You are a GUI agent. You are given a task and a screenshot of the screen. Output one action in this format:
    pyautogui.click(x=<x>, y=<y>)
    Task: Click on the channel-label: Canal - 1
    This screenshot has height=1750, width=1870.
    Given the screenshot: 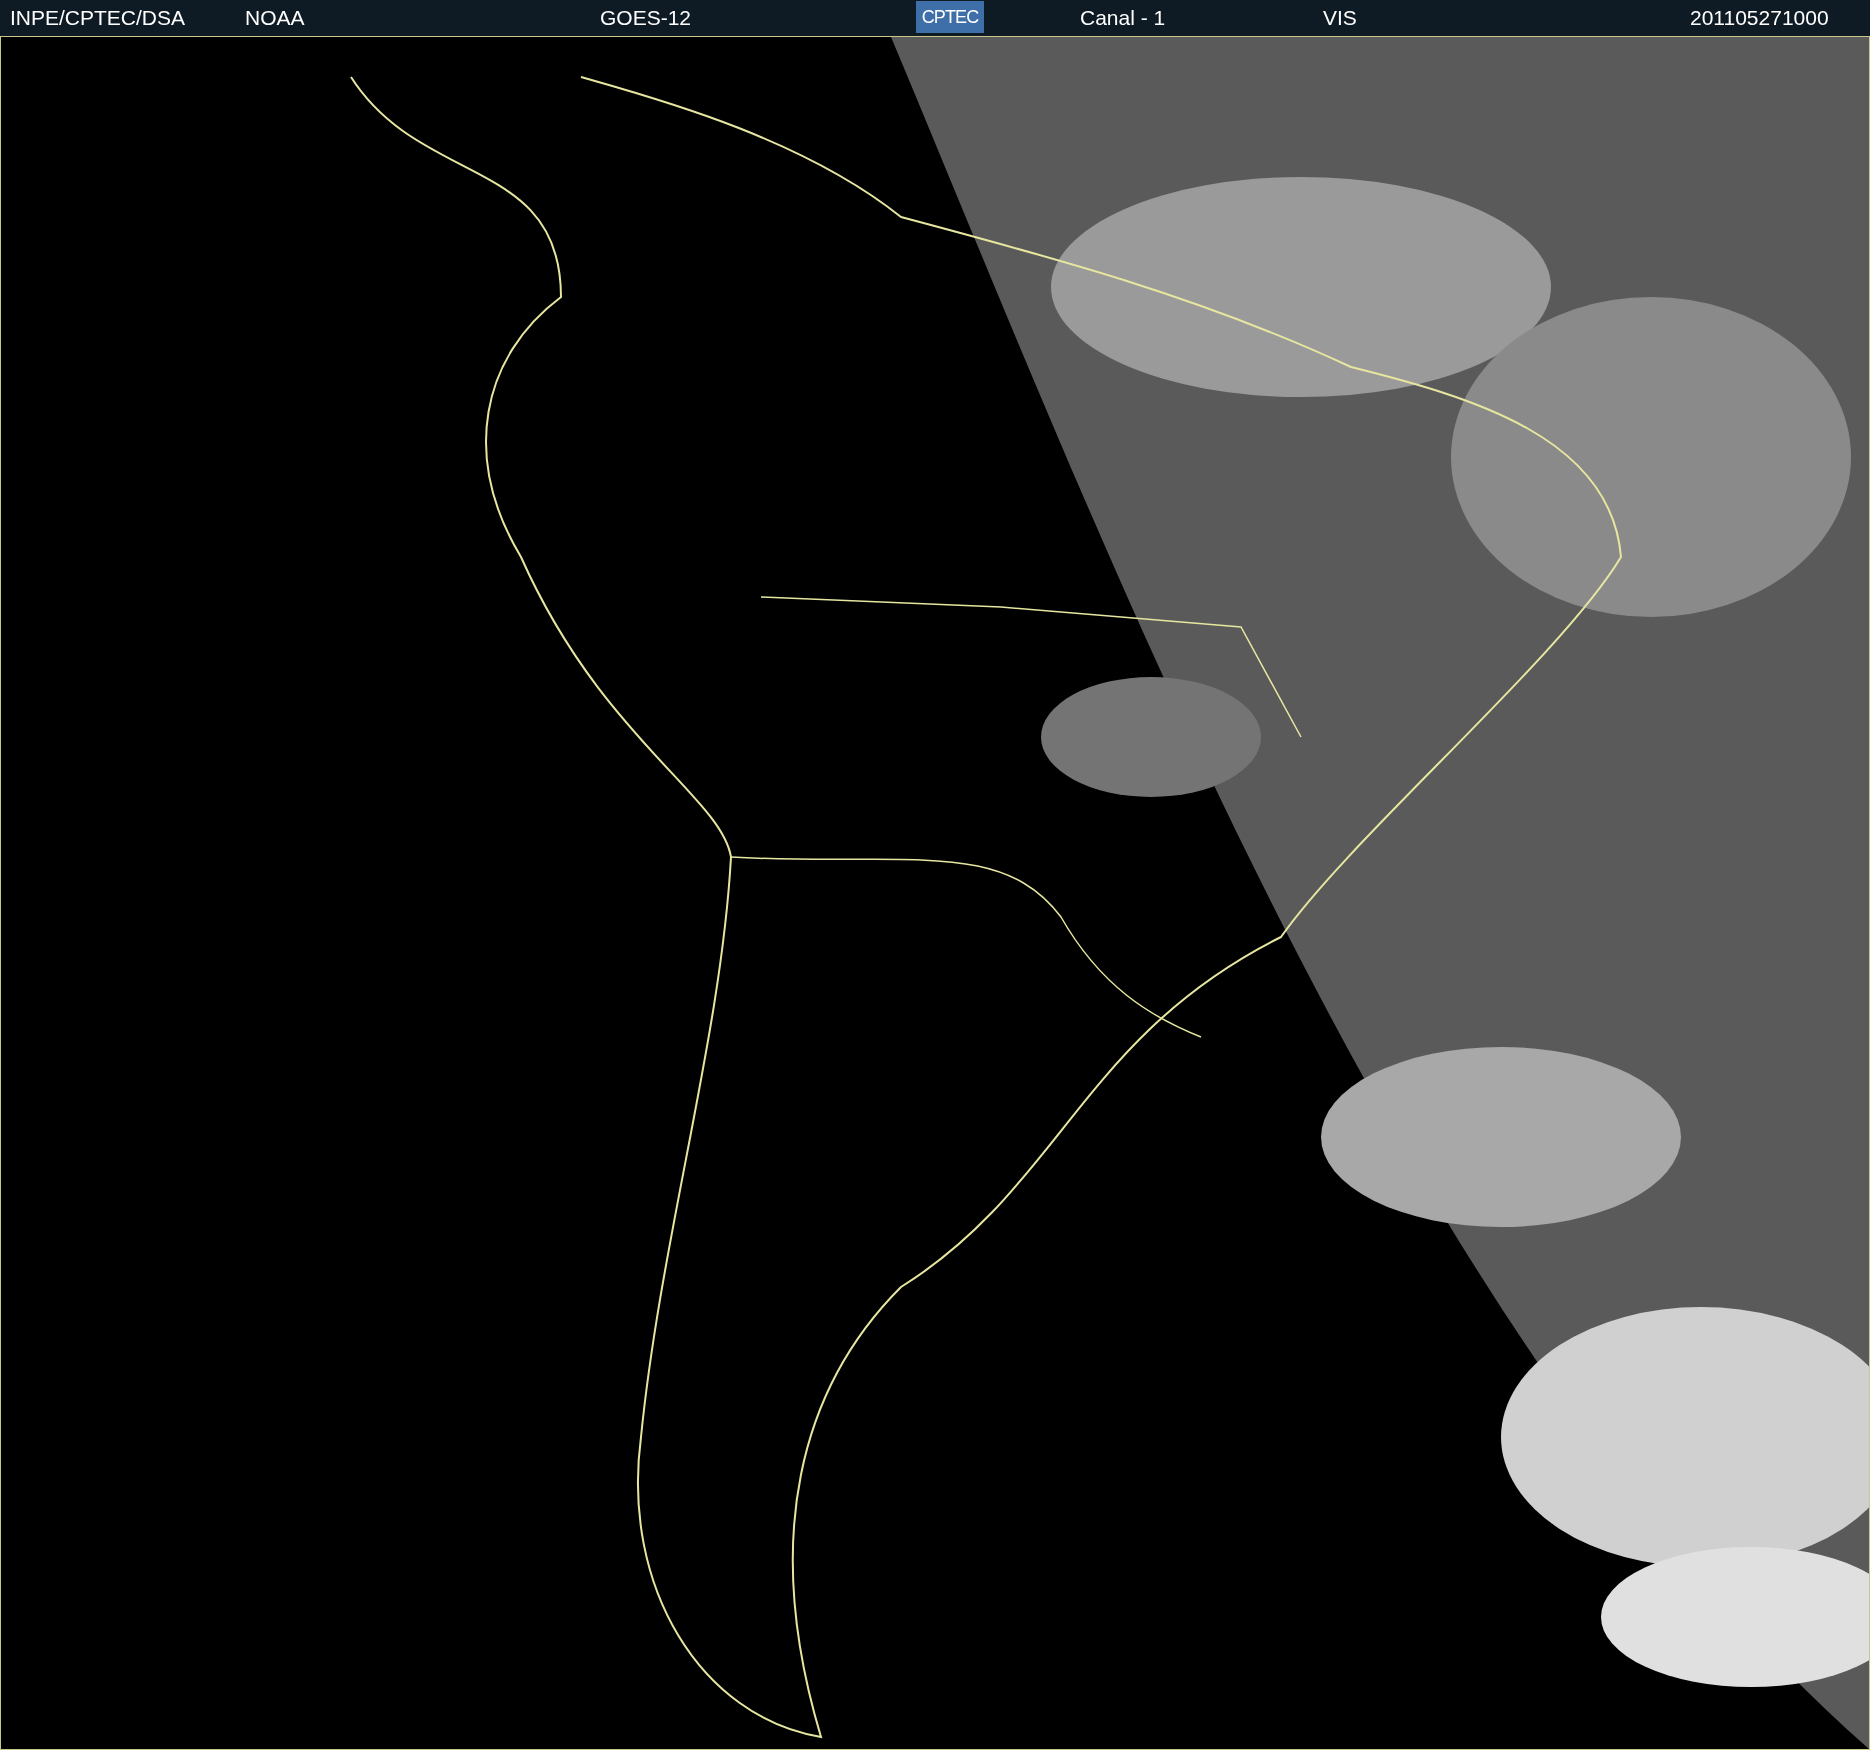 What is the action you would take?
    pyautogui.click(x=1123, y=18)
    